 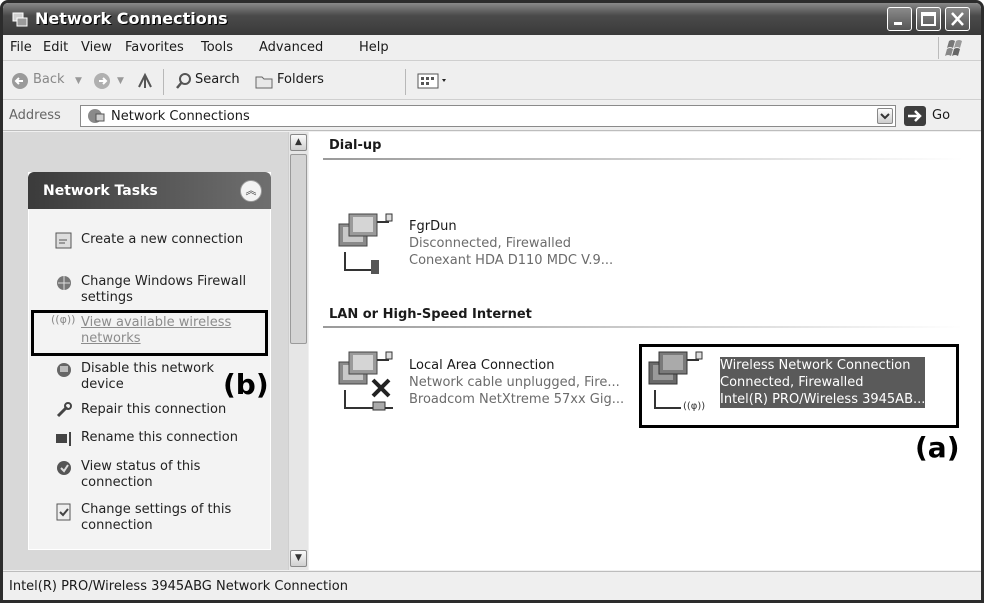 I want to click on task-view-status: View status of this connection, so click(x=156, y=475).